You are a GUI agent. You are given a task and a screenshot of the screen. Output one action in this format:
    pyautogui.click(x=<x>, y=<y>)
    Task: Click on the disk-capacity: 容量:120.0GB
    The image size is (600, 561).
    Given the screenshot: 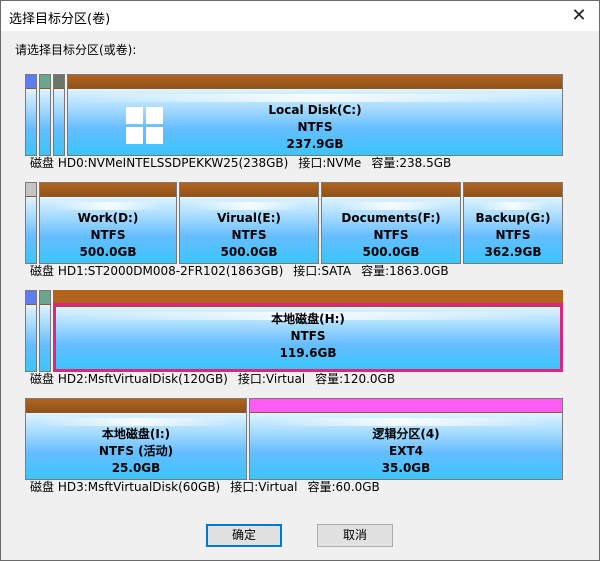 What is the action you would take?
    pyautogui.click(x=355, y=379)
    